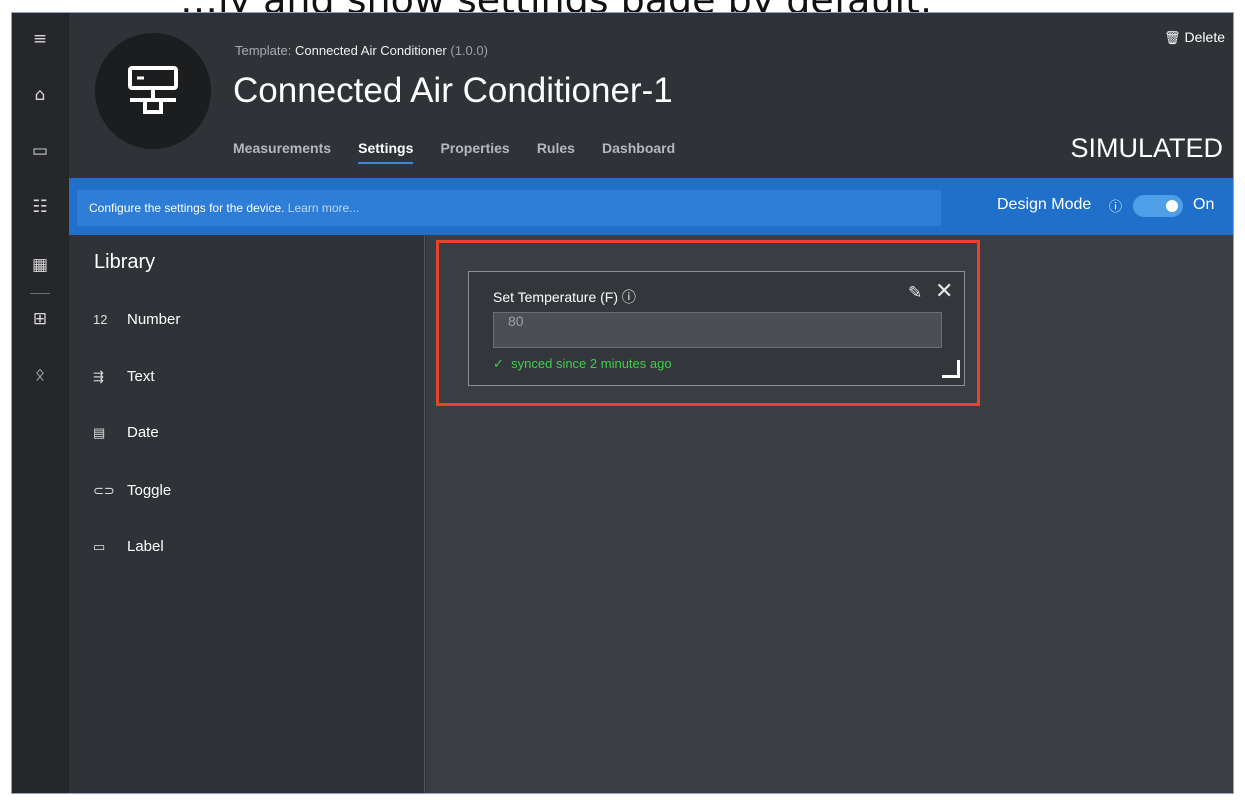 The width and height of the screenshot is (1245, 806). What do you see at coordinates (1158, 206) in the screenshot?
I see `design-mode-toggle` at bounding box center [1158, 206].